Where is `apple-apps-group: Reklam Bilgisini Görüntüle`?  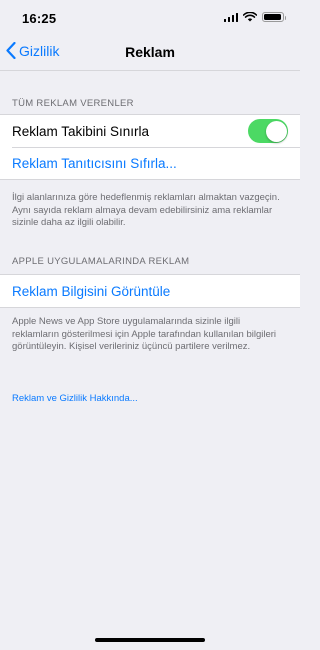
apple-apps-group: Reklam Bilgisini Görüntüle is located at coordinates (150, 291).